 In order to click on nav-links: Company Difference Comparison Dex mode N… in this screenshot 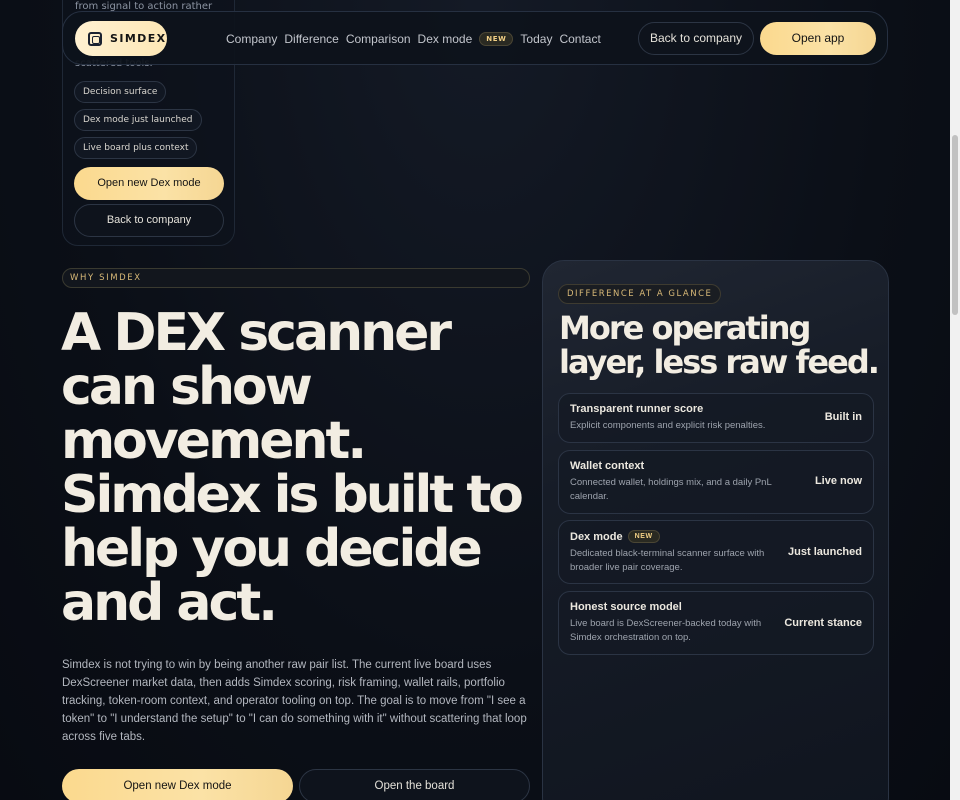, I will do `click(413, 39)`.